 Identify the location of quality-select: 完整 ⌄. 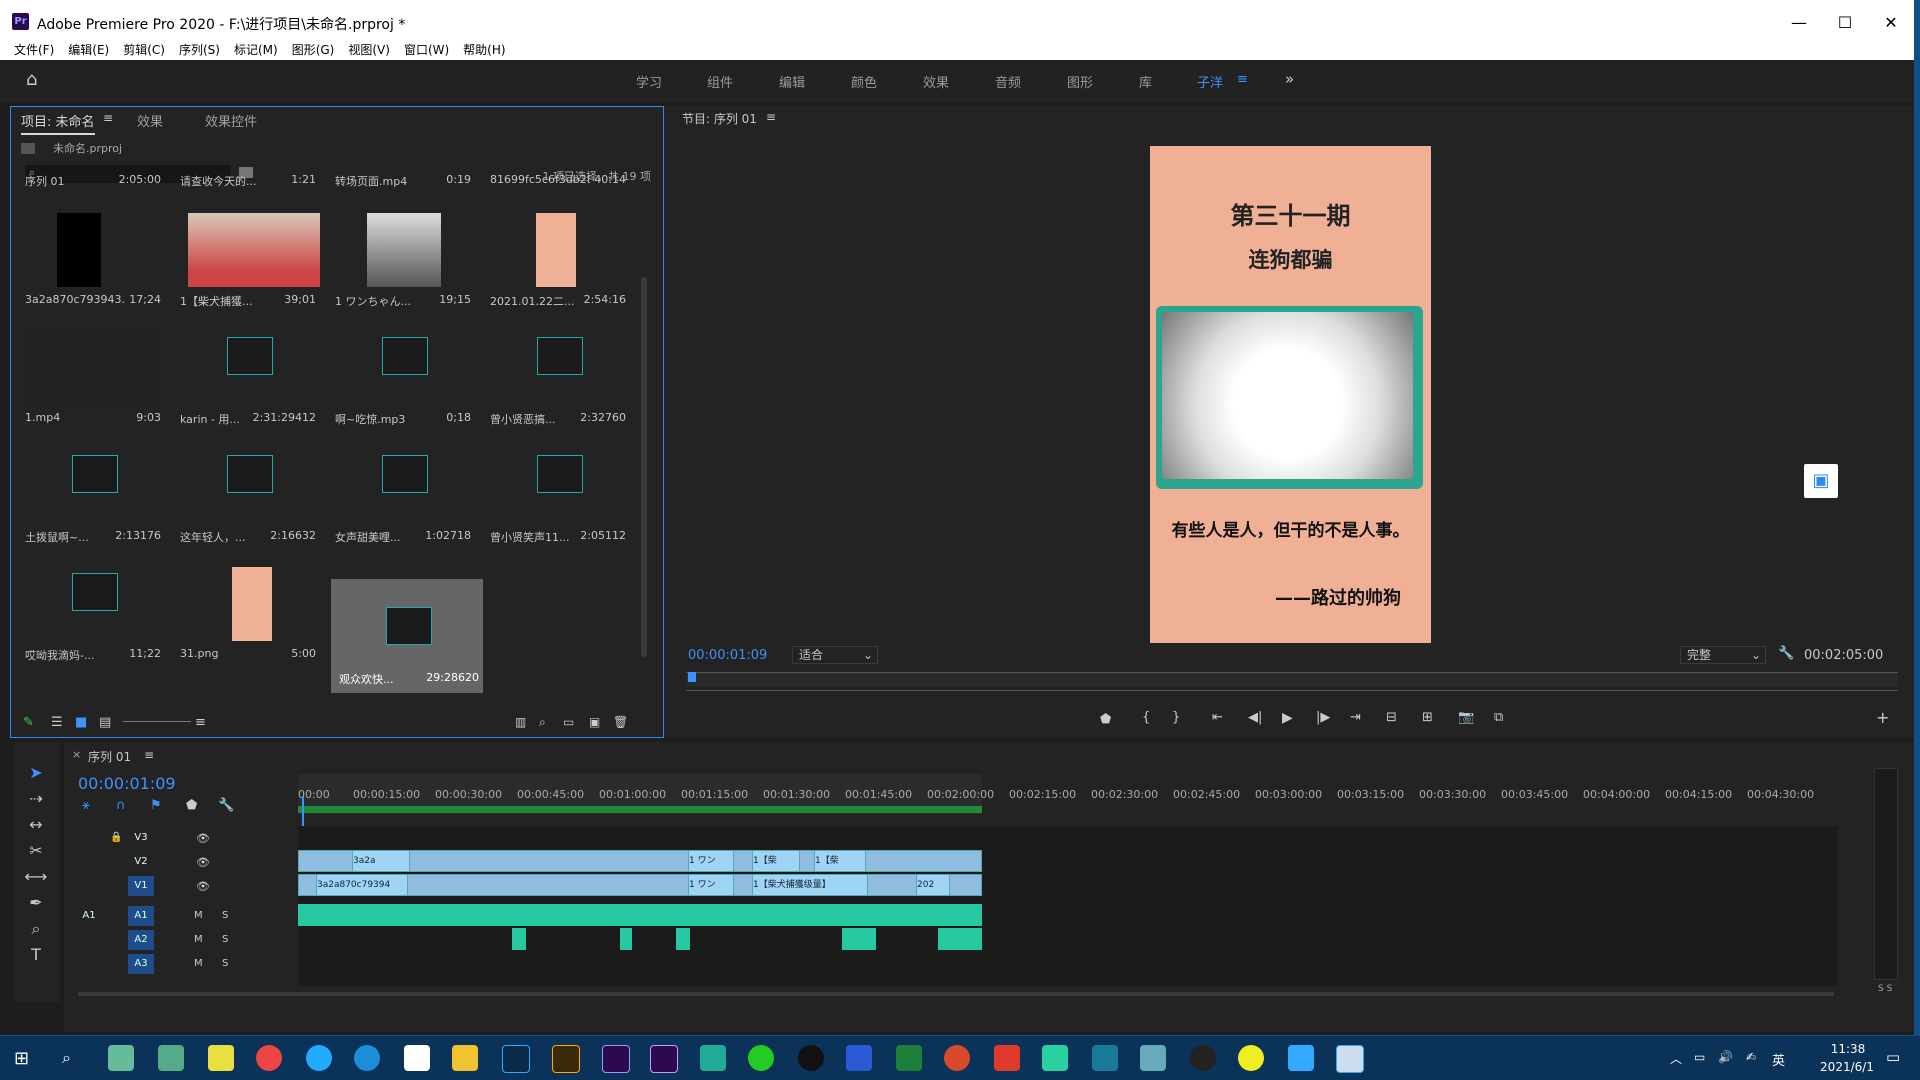
(1723, 655).